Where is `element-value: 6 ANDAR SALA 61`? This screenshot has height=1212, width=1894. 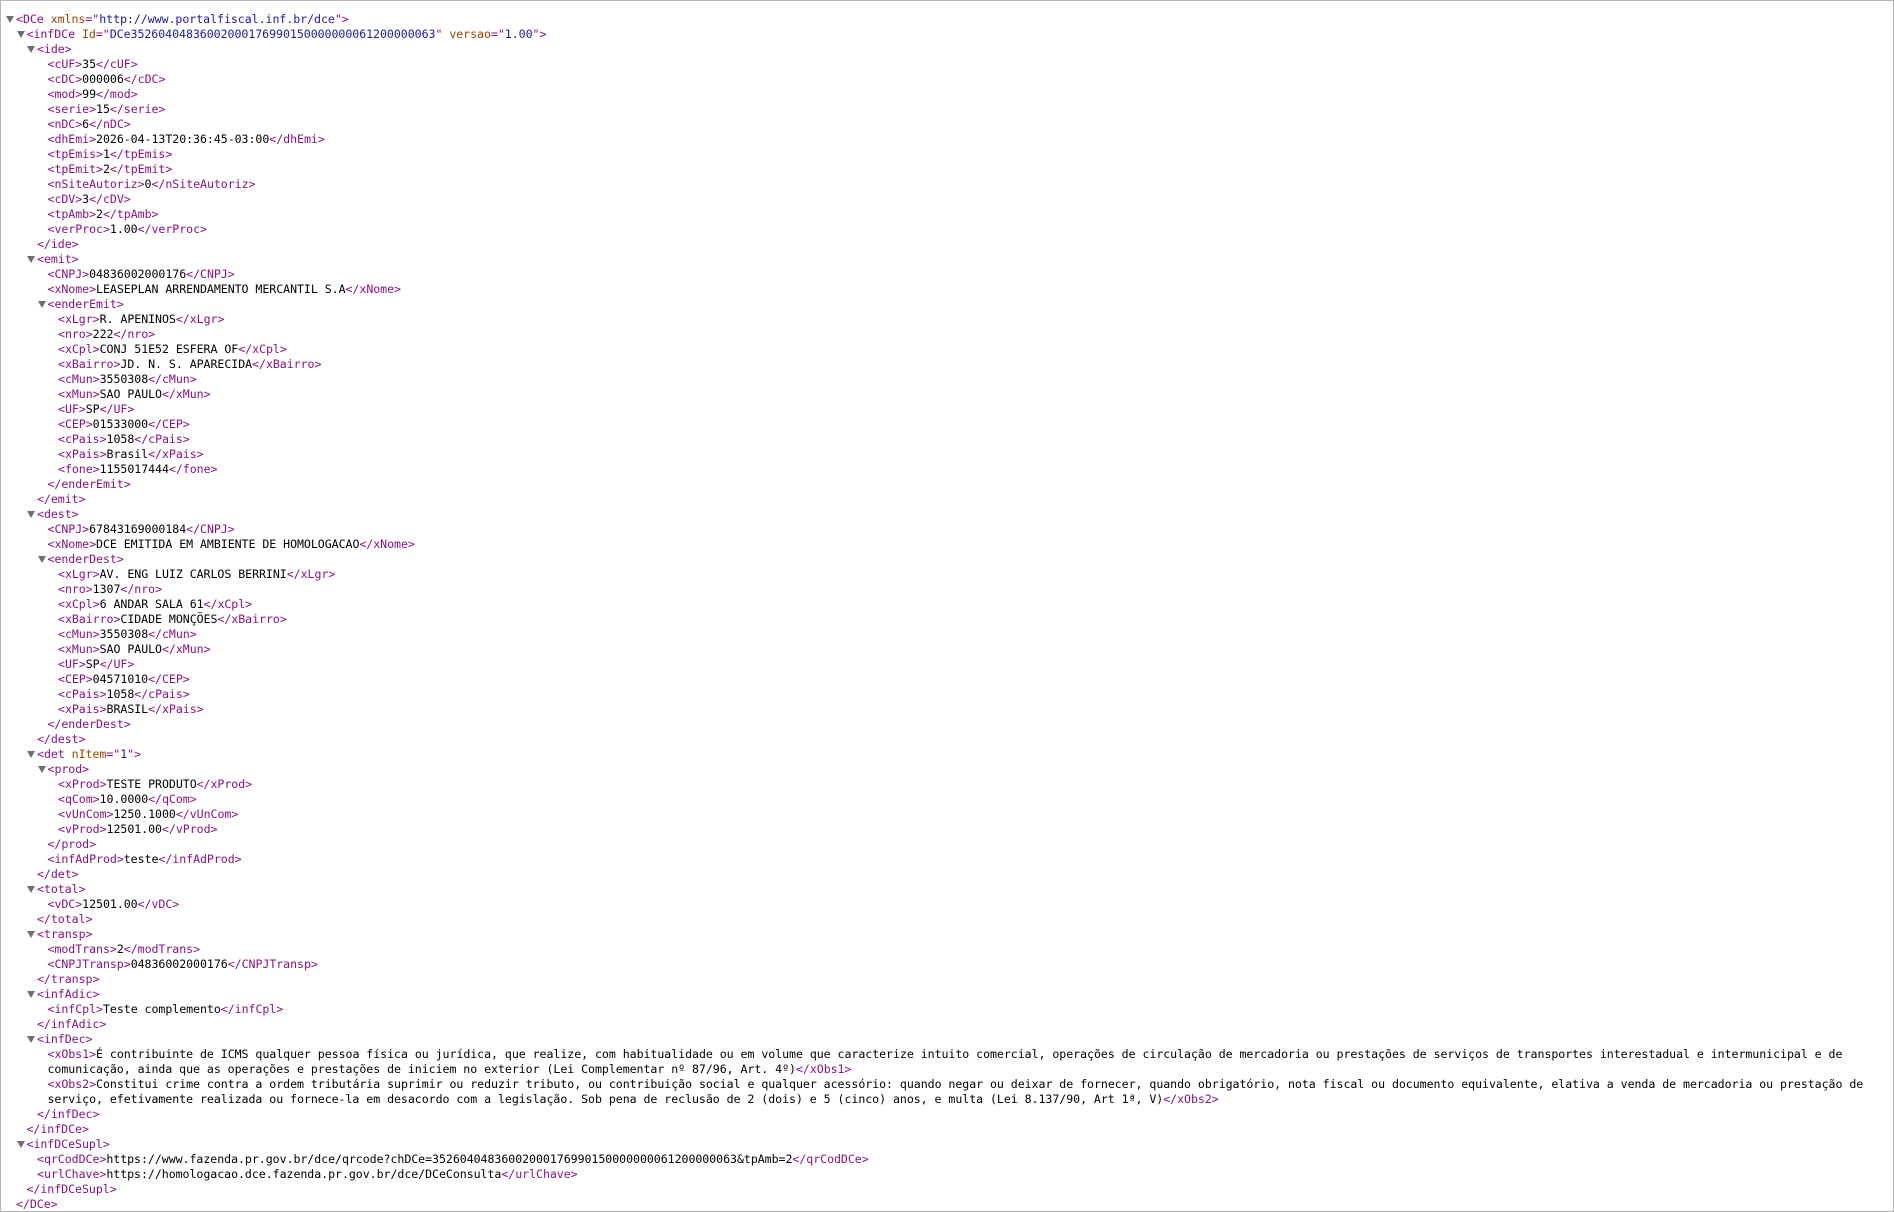 element-value: 6 ANDAR SALA 61 is located at coordinates (151, 604).